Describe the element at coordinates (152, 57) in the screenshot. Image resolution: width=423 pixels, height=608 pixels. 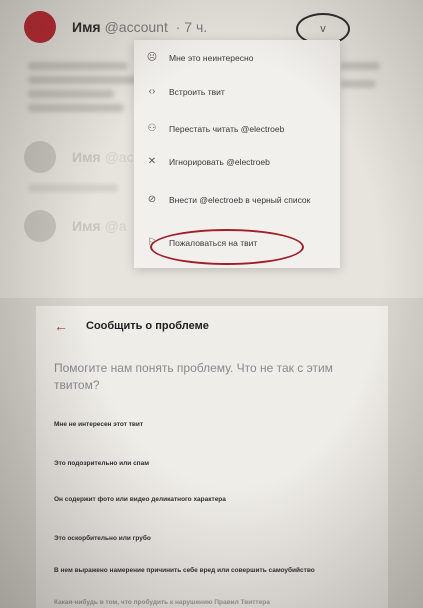
I see `sad-face-icon: ☹` at that location.